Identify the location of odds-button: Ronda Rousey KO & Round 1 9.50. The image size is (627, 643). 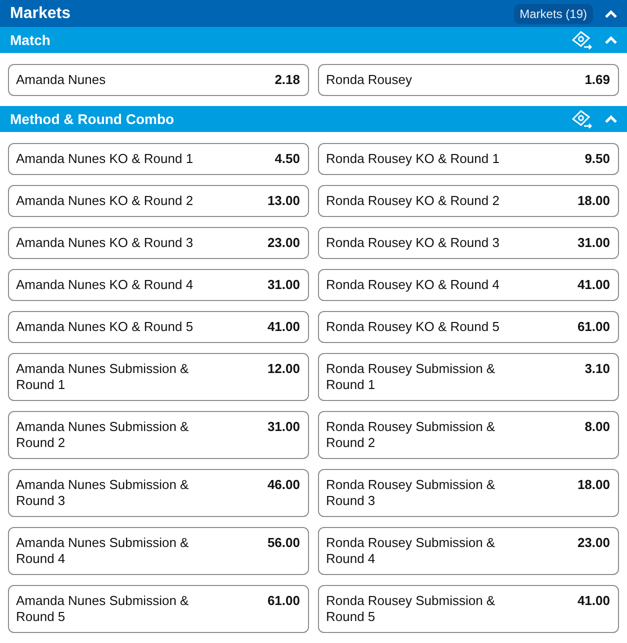
(468, 159).